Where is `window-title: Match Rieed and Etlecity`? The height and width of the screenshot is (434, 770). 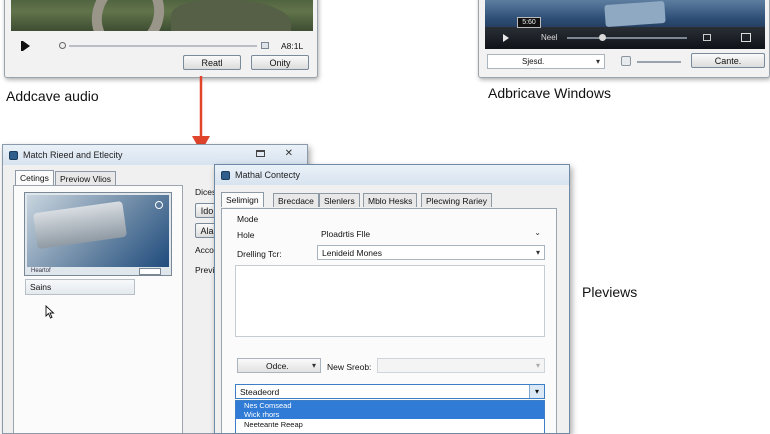 window-title: Match Rieed and Etlecity is located at coordinates (73, 155).